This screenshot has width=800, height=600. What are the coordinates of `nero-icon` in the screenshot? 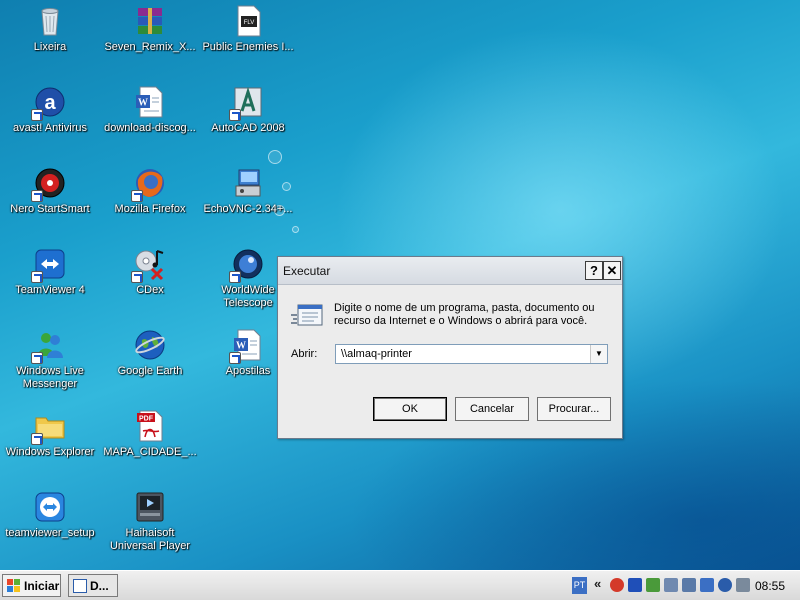 It's located at (49, 184).